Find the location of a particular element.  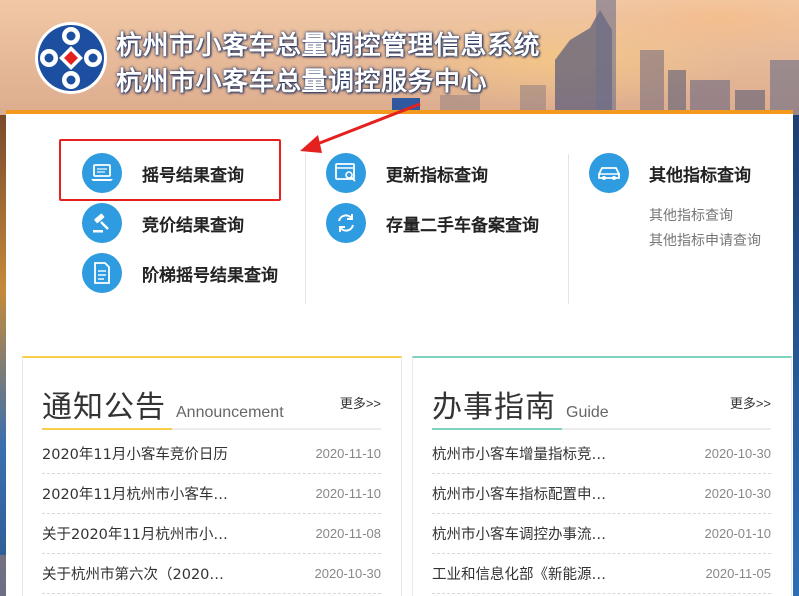

query-other-quota: 其他指标查询 is located at coordinates (670, 173).